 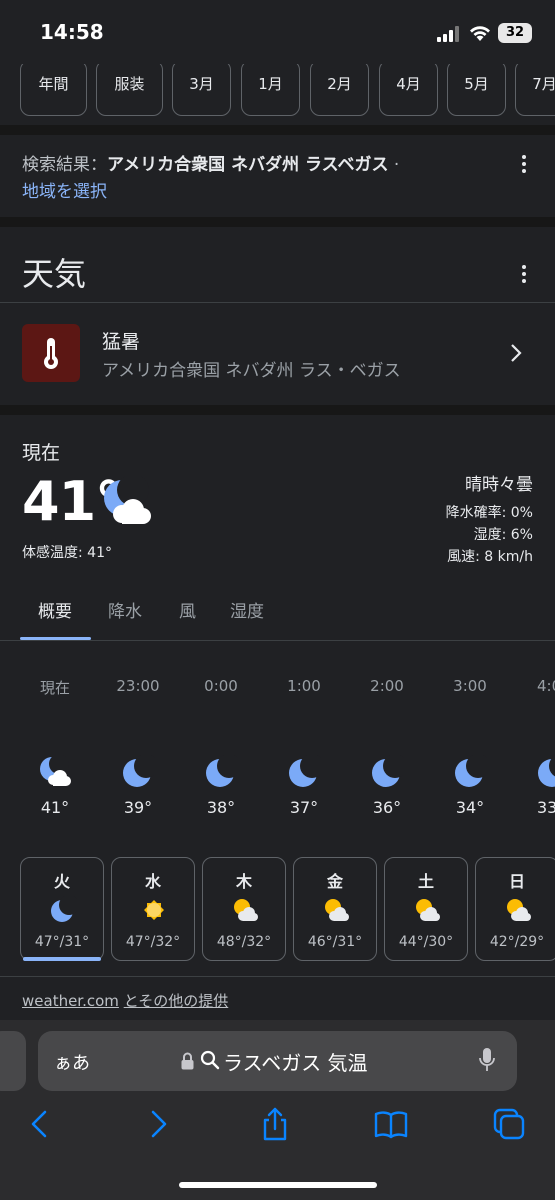 What do you see at coordinates (247, 609) in the screenshot?
I see `tab-humidity: 湿度` at bounding box center [247, 609].